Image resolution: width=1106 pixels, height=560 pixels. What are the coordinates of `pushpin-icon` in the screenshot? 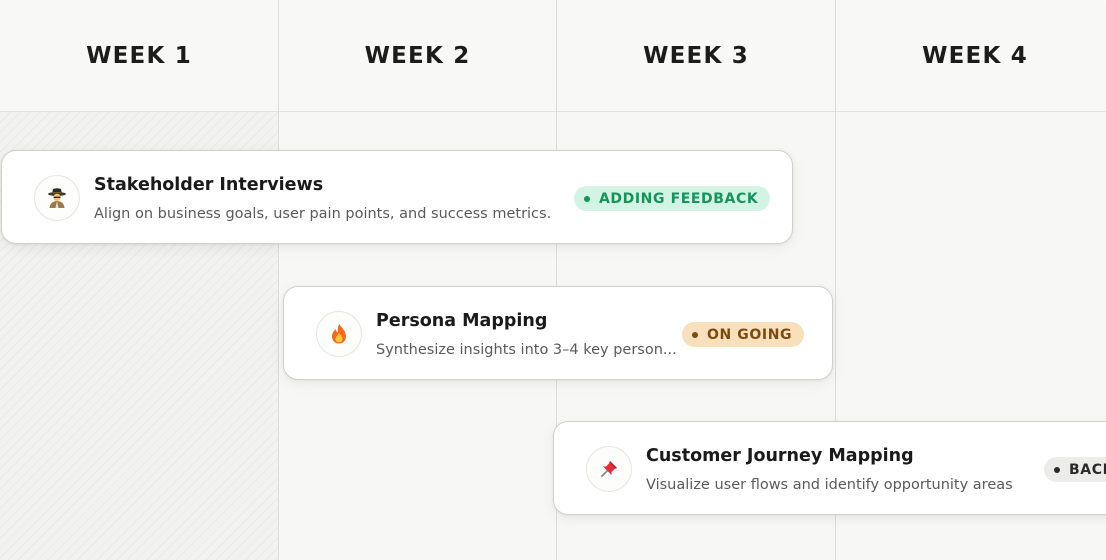 It's located at (609, 469).